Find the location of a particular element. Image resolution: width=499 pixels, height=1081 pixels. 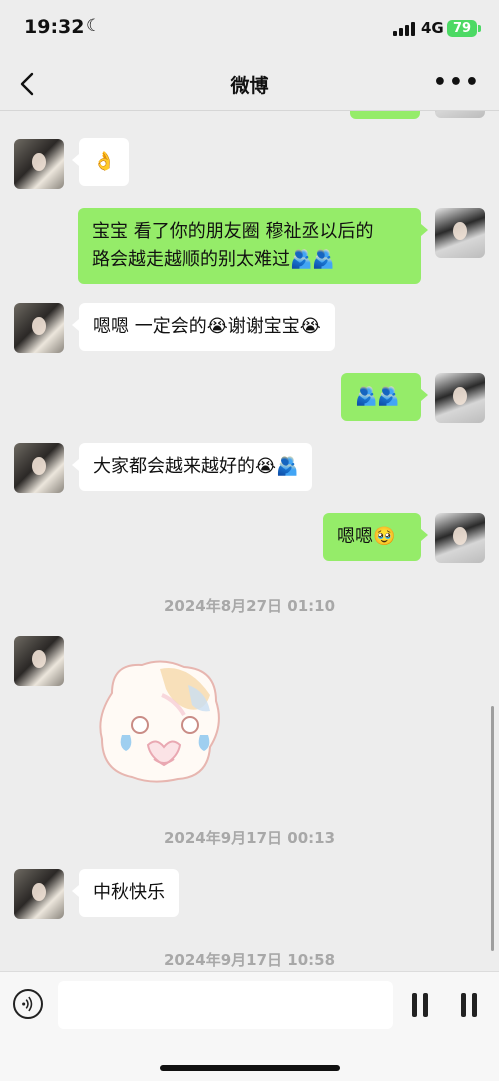

moon-icon: ☾ is located at coordinates (94, 26).